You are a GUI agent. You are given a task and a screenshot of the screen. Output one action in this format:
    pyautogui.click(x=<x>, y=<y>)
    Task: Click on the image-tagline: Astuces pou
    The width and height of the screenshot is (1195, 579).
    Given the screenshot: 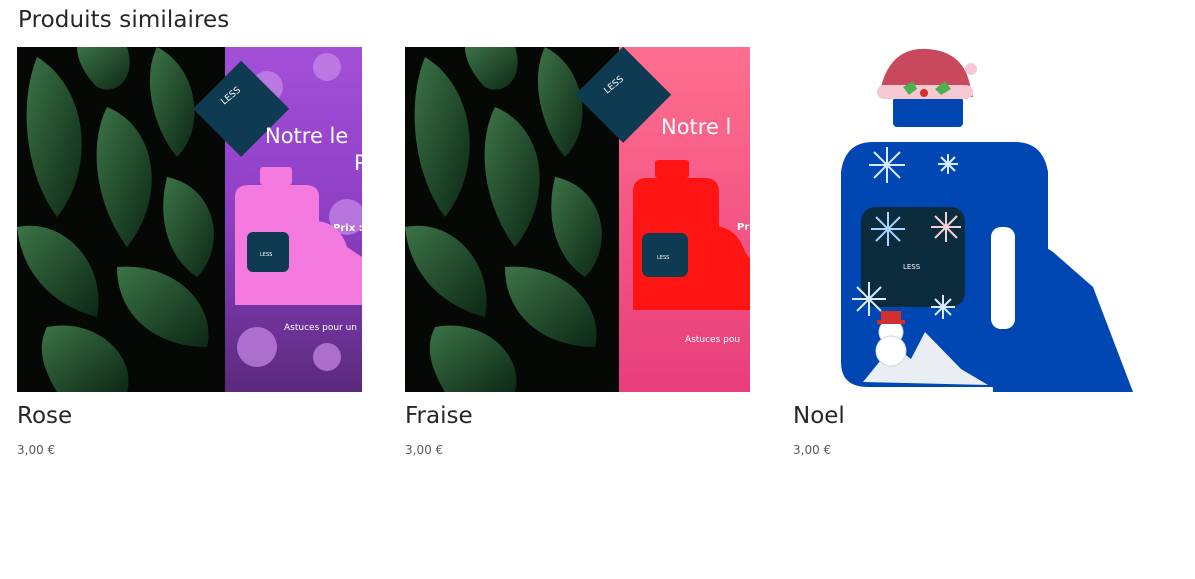 What is the action you would take?
    pyautogui.click(x=712, y=340)
    